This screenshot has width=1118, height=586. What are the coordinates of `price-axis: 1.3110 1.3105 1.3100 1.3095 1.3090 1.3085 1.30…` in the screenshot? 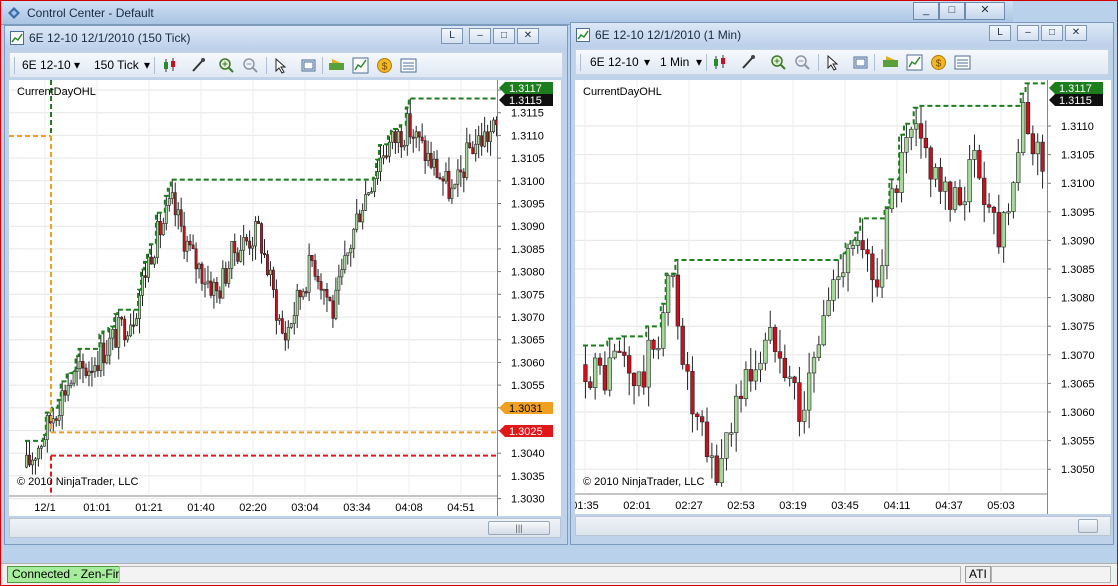 It's located at (1079, 297).